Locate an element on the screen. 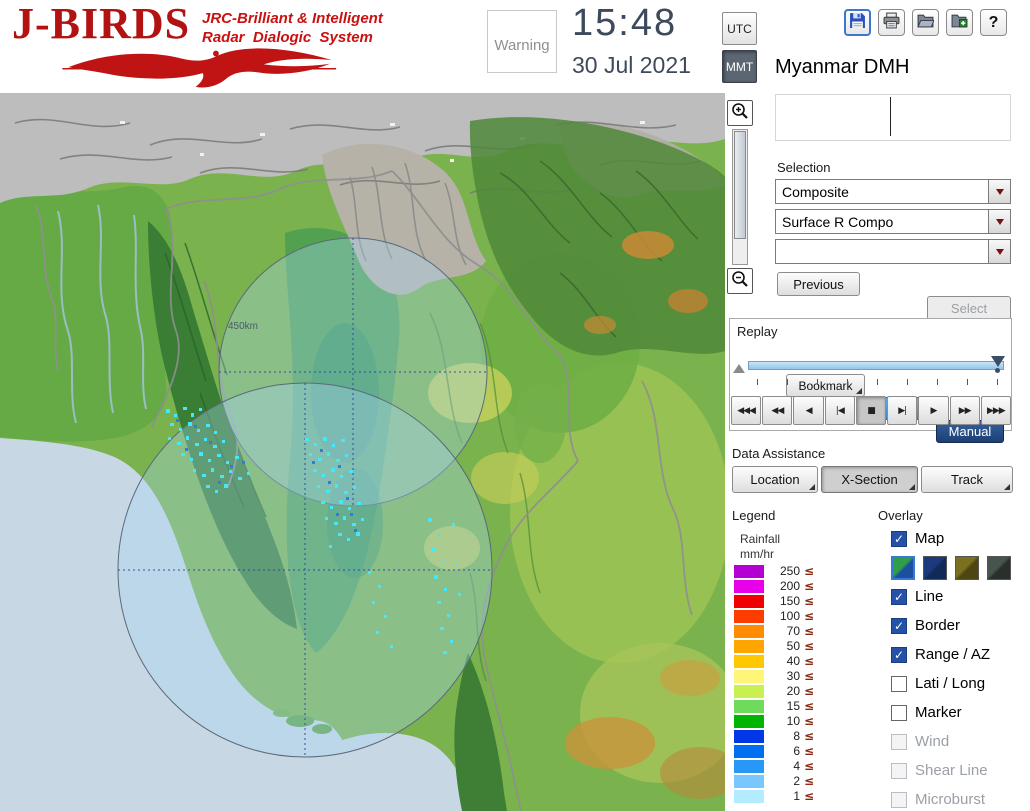 The width and height of the screenshot is (1030, 811). station-info-box is located at coordinates (893, 117).